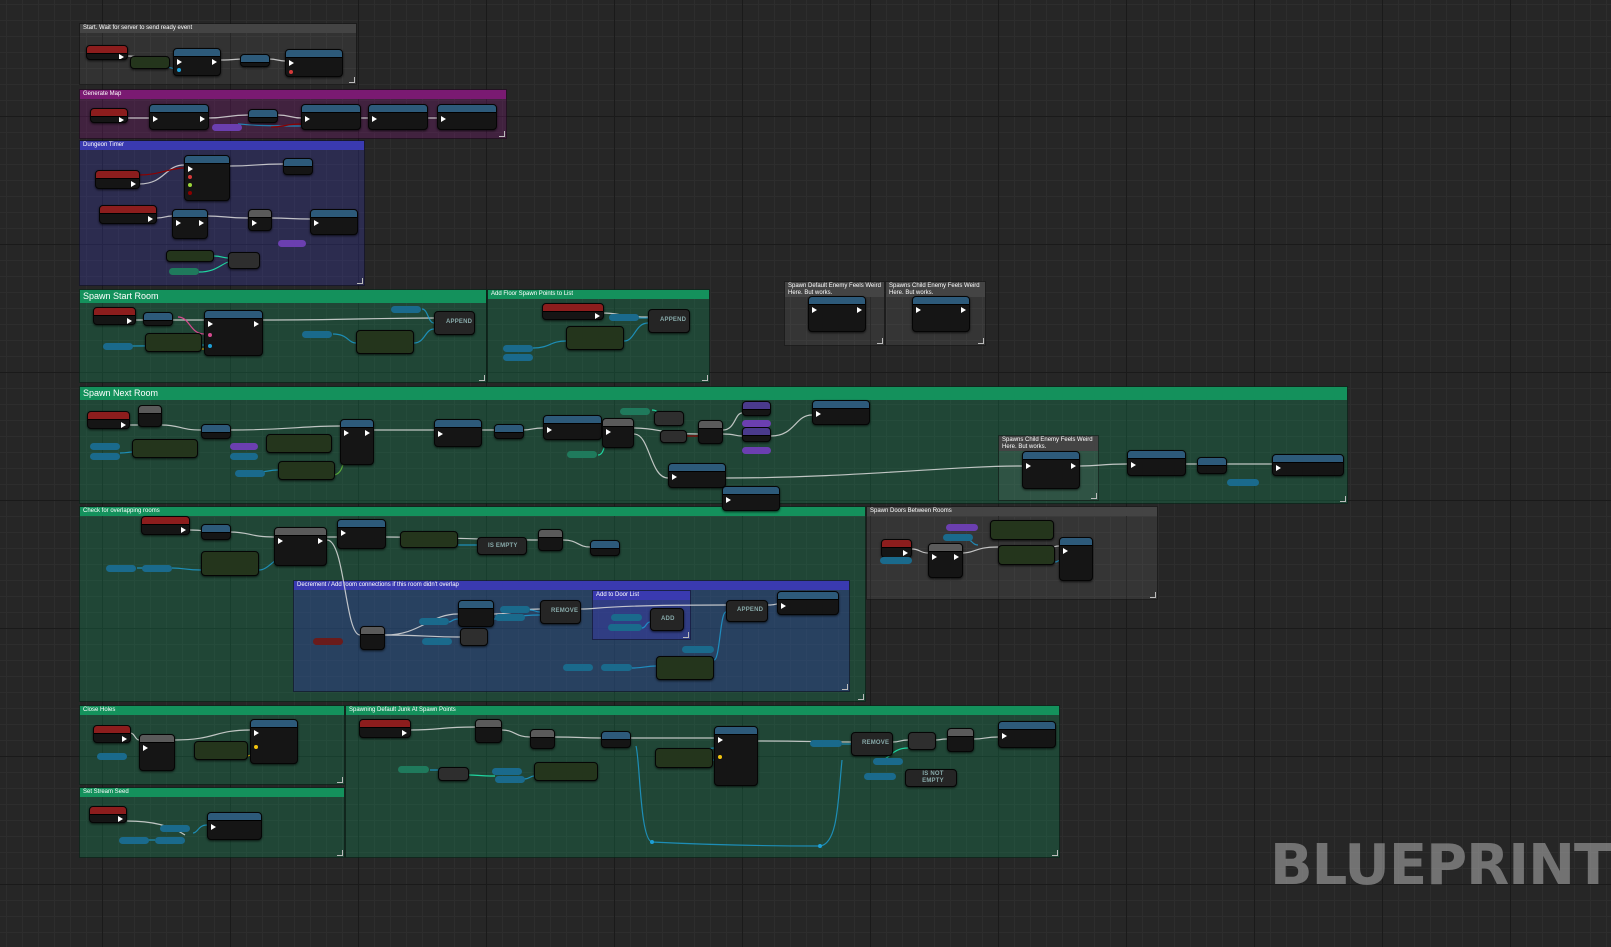  Describe the element at coordinates (114, 316) in the screenshot. I see `spawn-start-room-event-node` at that location.